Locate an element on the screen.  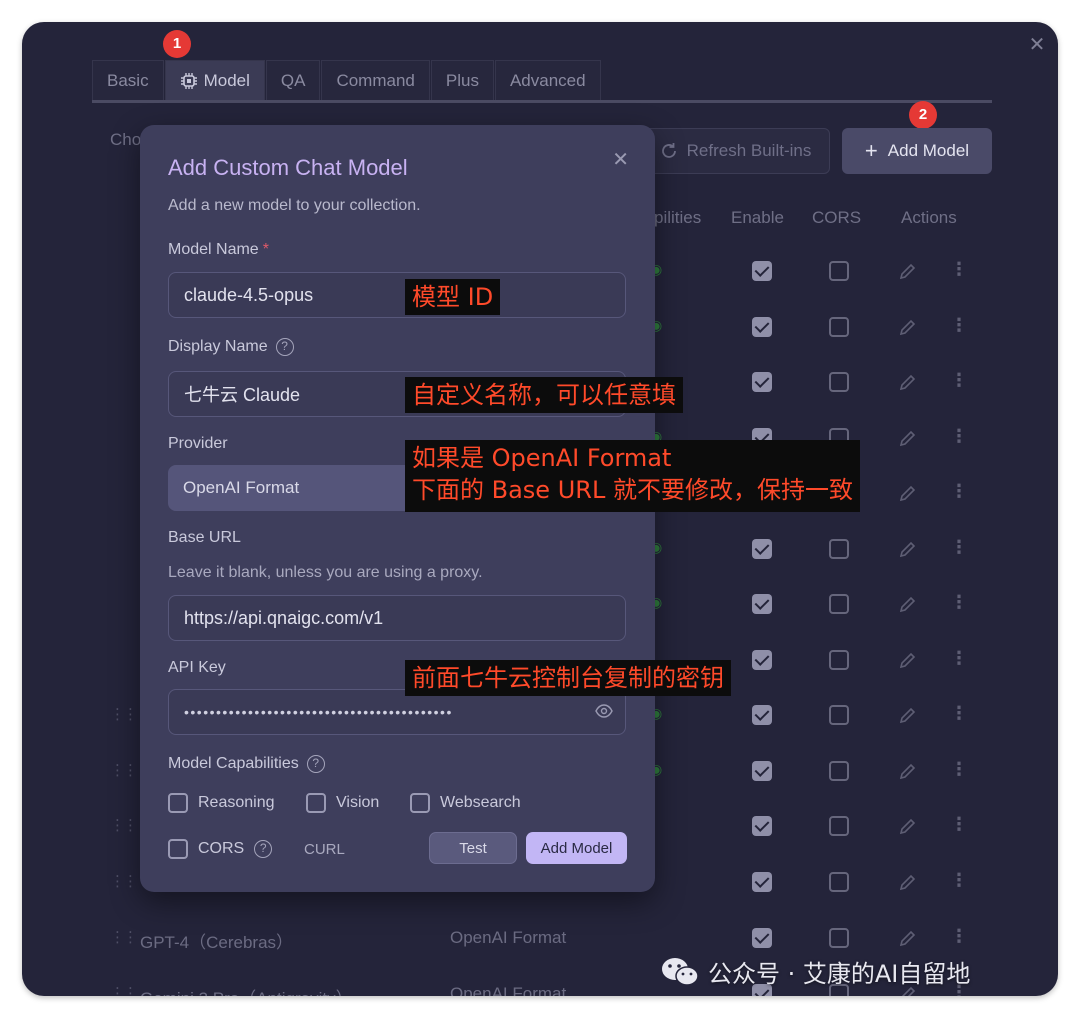
tab-basic: Basic is located at coordinates (128, 80).